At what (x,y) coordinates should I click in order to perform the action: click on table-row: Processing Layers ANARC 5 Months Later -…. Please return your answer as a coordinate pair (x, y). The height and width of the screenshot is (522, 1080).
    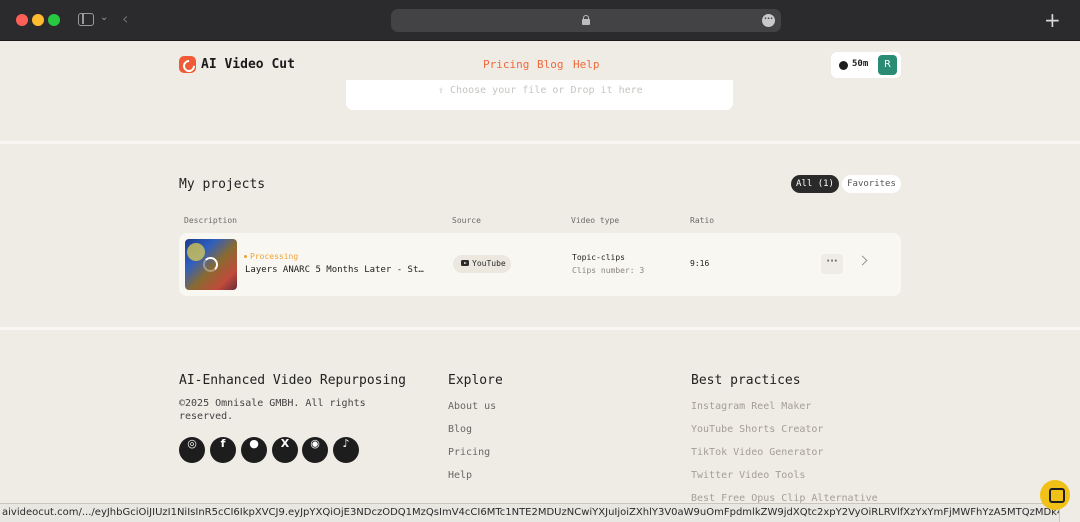
    Looking at the image, I should click on (540, 264).